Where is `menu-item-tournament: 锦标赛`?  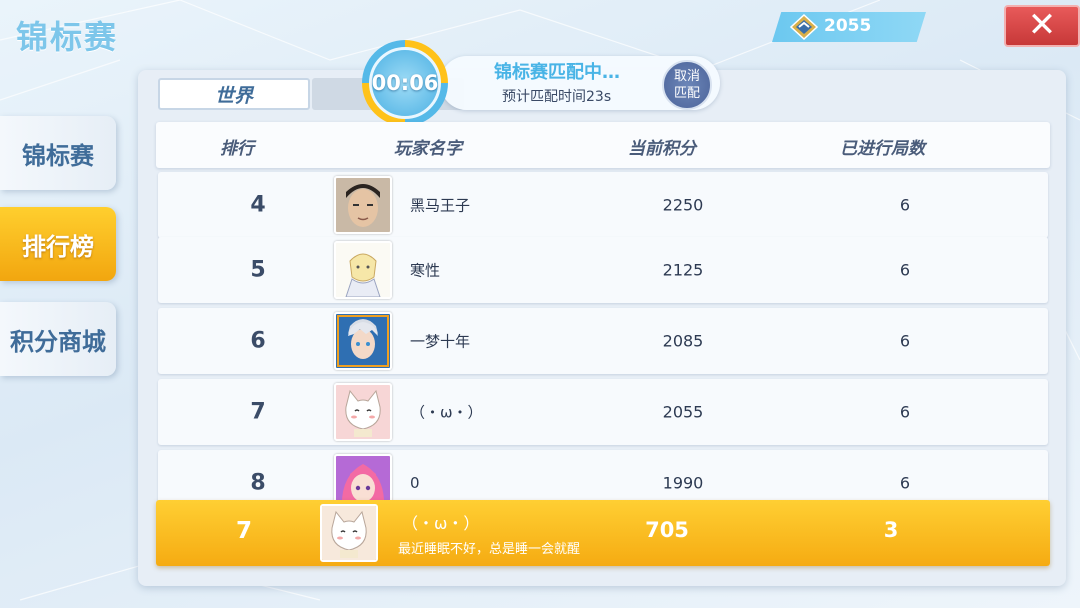 menu-item-tournament: 锦标赛 is located at coordinates (58, 153).